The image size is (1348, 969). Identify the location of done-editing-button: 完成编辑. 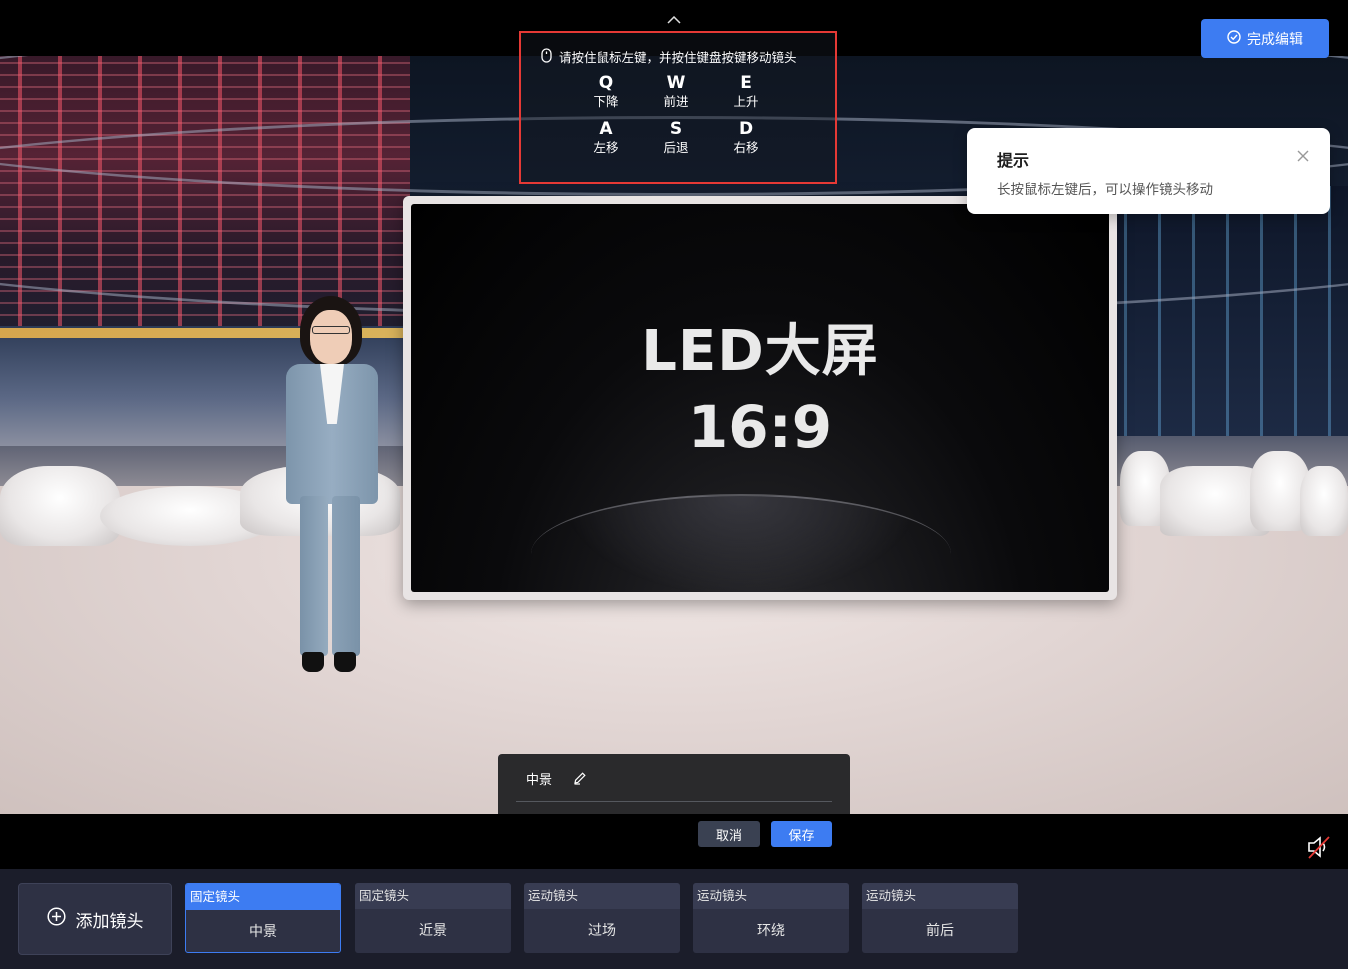
(1265, 38).